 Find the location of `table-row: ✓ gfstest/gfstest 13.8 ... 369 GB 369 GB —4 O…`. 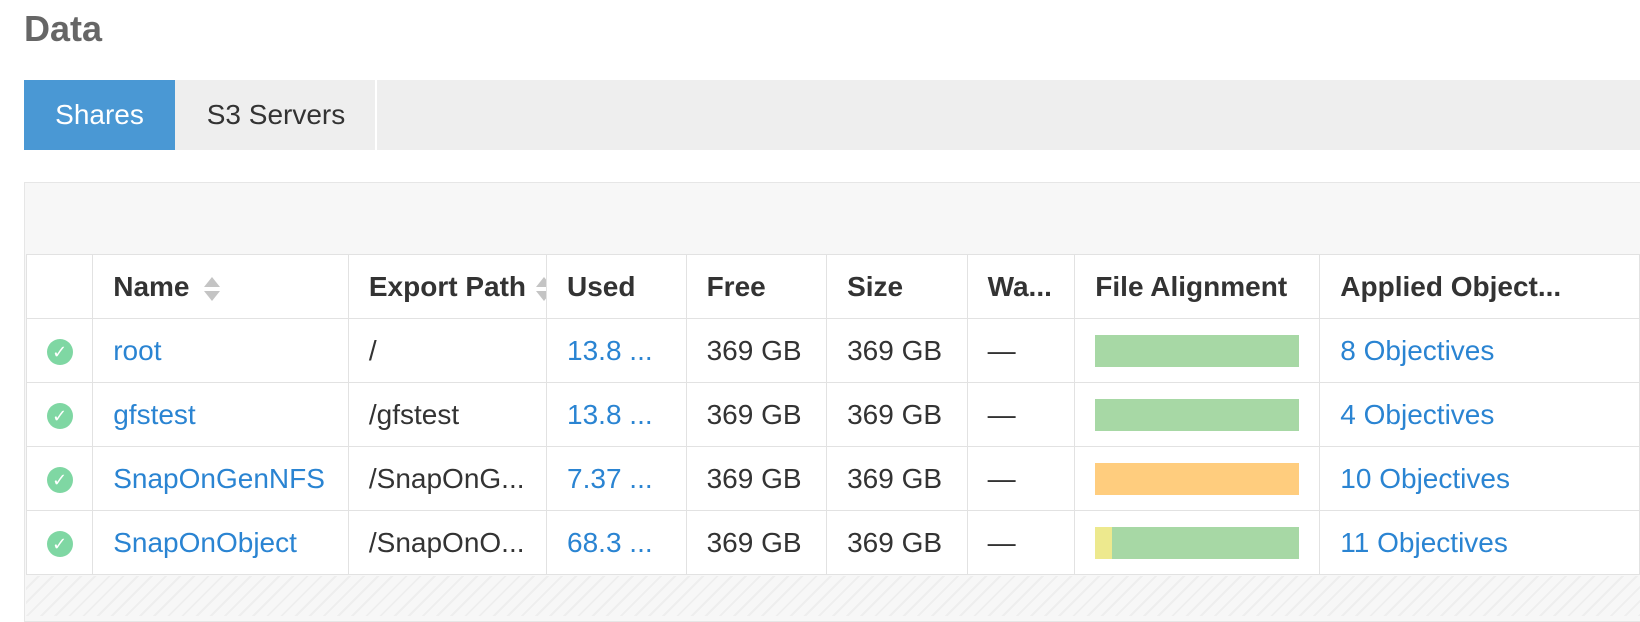

table-row: ✓ gfstest/gfstest 13.8 ... 369 GB 369 GB —4 O… is located at coordinates (832, 414).